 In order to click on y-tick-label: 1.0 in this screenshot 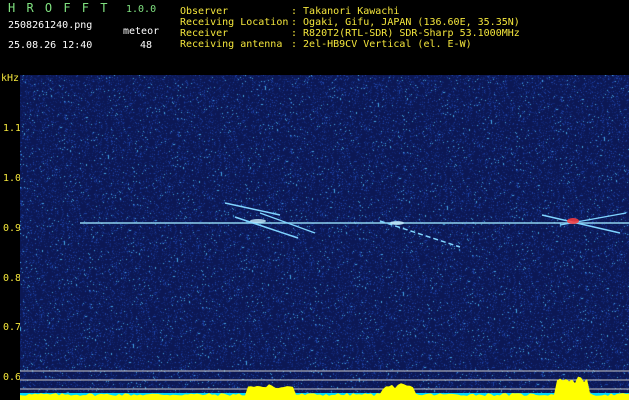, I will do `click(12, 178)`.